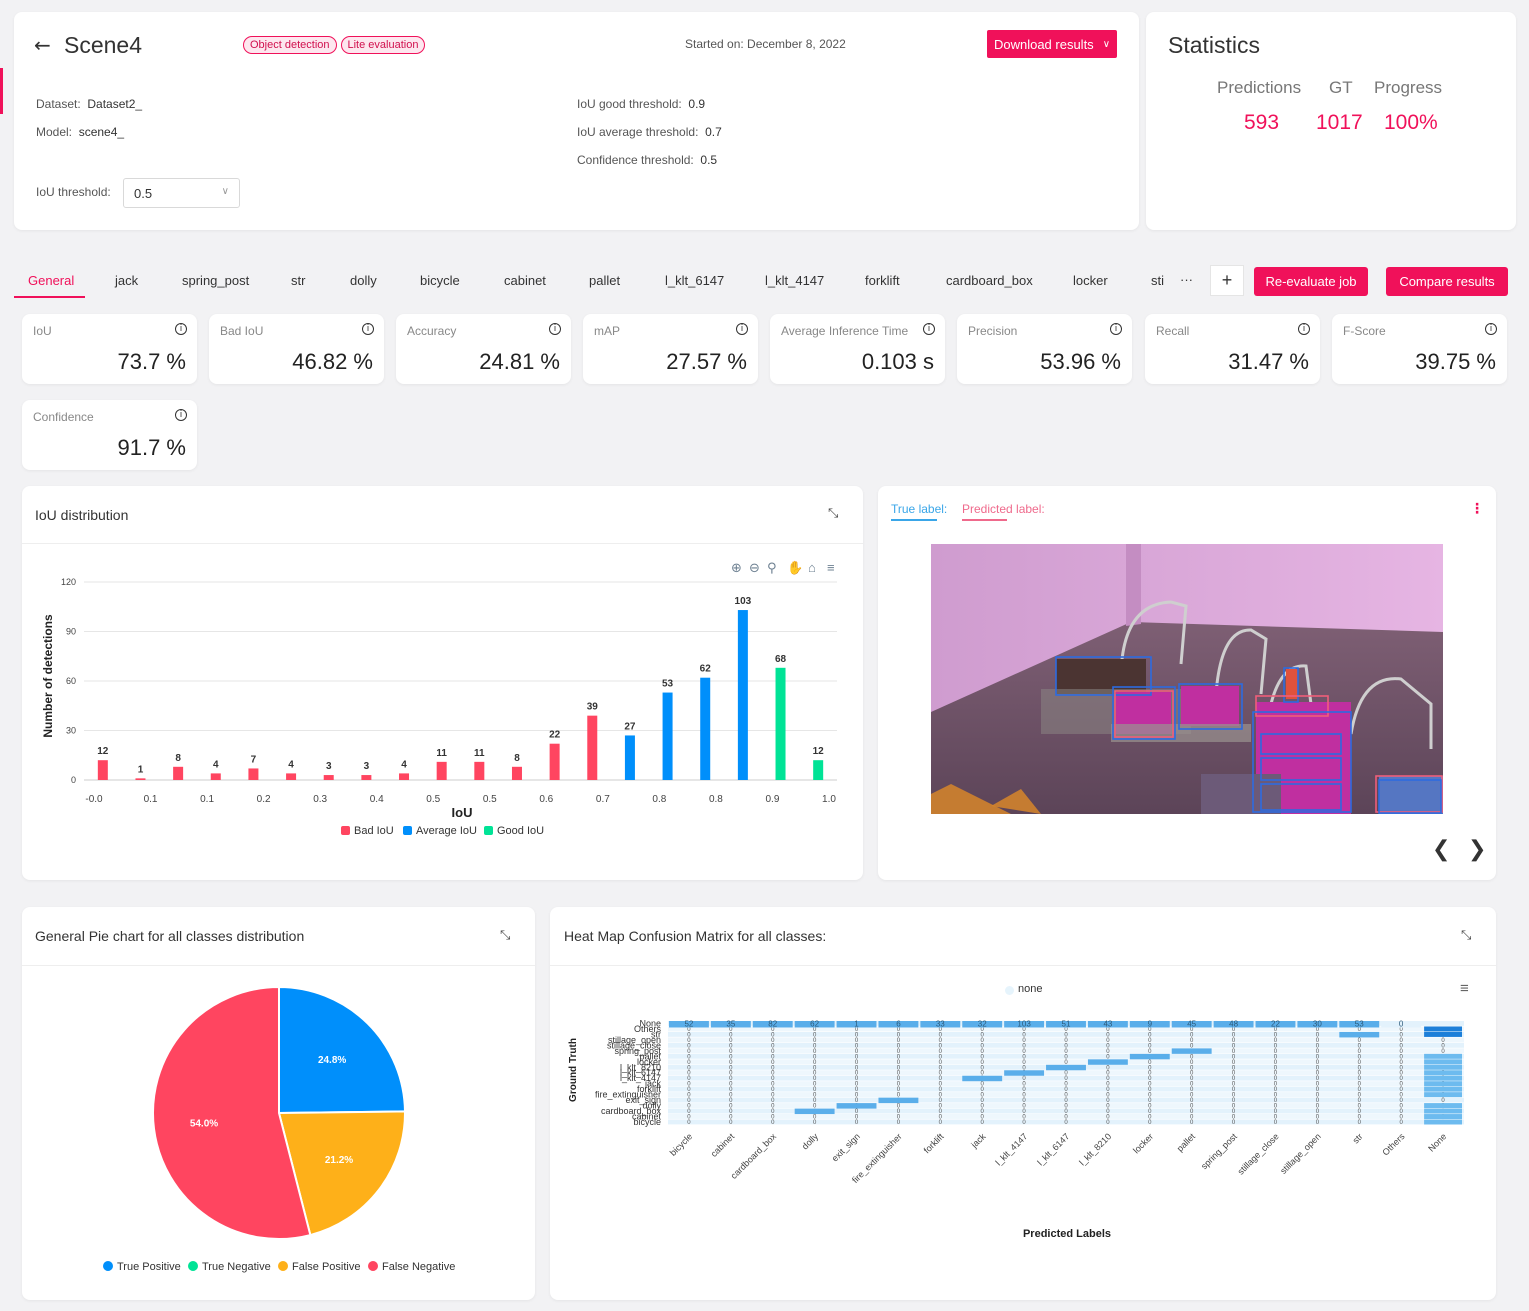 The width and height of the screenshot is (1529, 1311). What do you see at coordinates (440, 280) in the screenshot?
I see `tab-bicycle: bicycle` at bounding box center [440, 280].